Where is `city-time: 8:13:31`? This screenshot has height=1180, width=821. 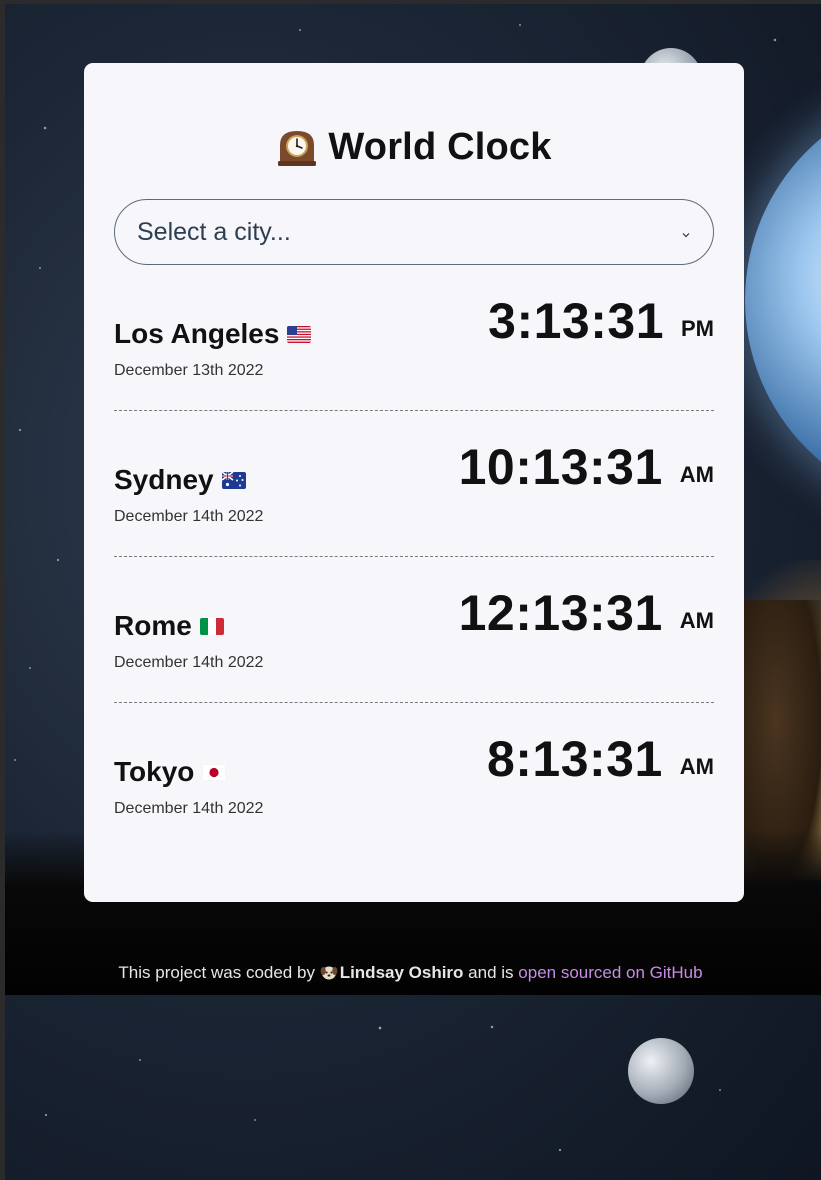 city-time: 8:13:31 is located at coordinates (574, 759).